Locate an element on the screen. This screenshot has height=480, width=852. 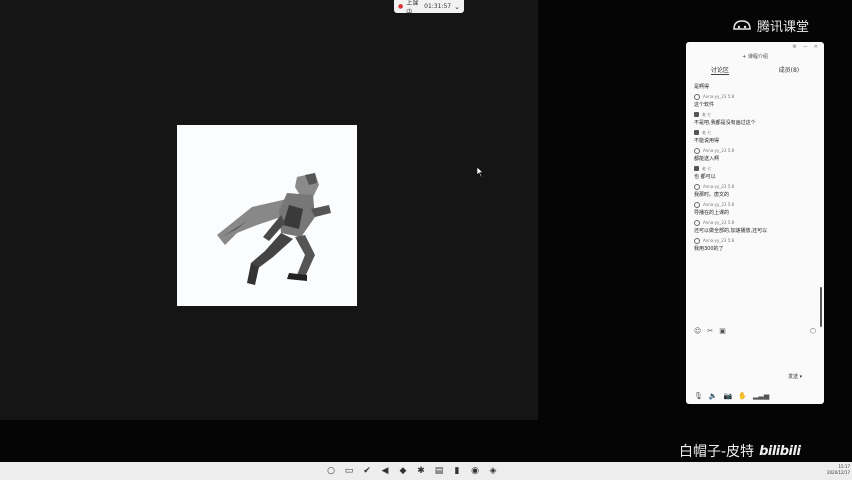
message-text: 我用300的了 is located at coordinates (709, 249).